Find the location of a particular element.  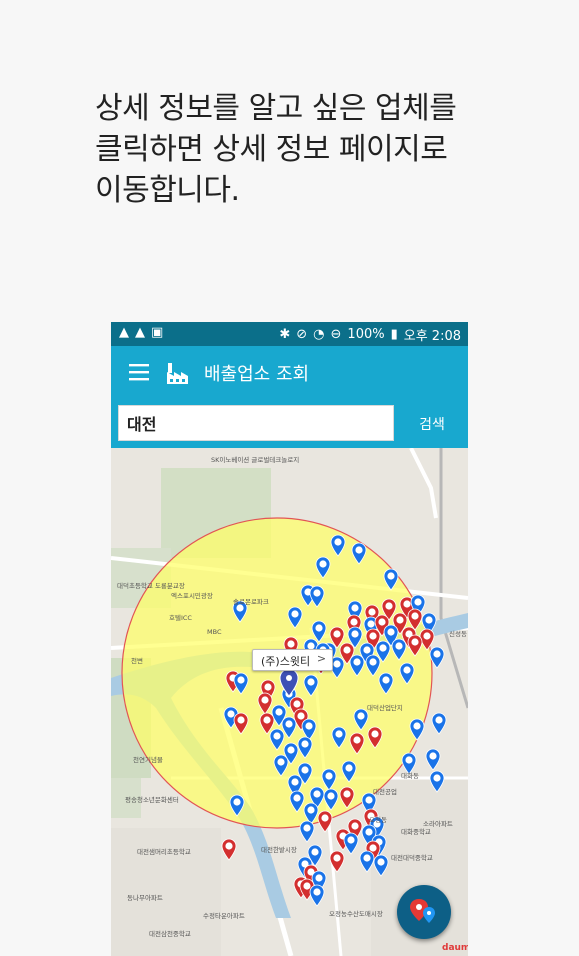

place-label: 수정타운아파트 is located at coordinates (224, 915).